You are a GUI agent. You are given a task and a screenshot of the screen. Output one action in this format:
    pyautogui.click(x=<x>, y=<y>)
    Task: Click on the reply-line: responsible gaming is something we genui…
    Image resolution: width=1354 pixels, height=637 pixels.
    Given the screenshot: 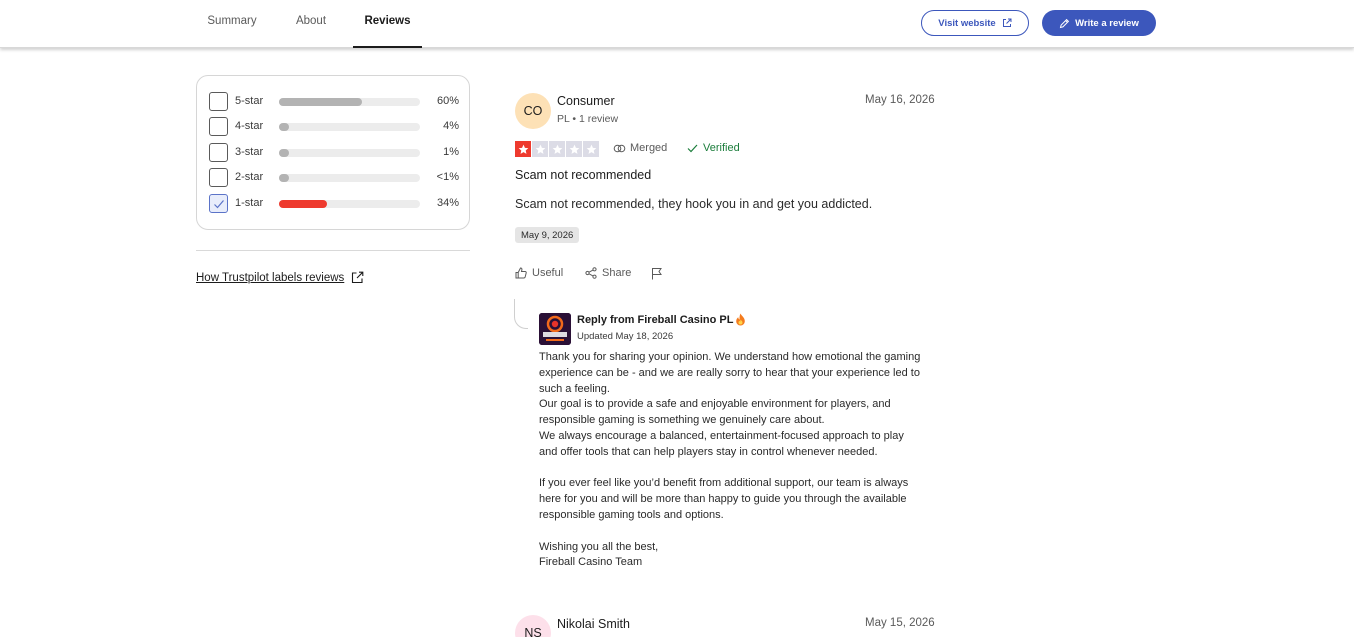 What is the action you would take?
    pyautogui.click(x=682, y=420)
    